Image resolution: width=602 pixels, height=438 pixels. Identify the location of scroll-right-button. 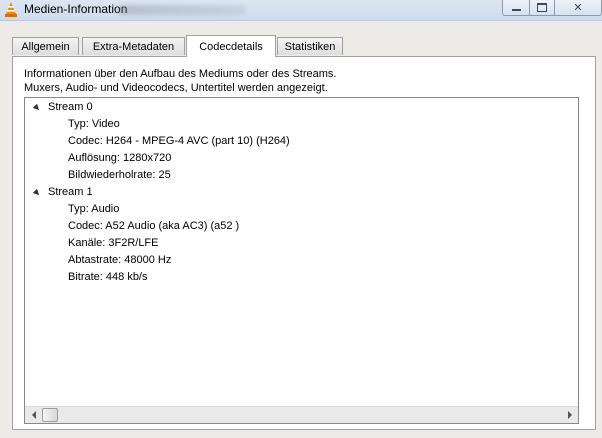
(569, 415).